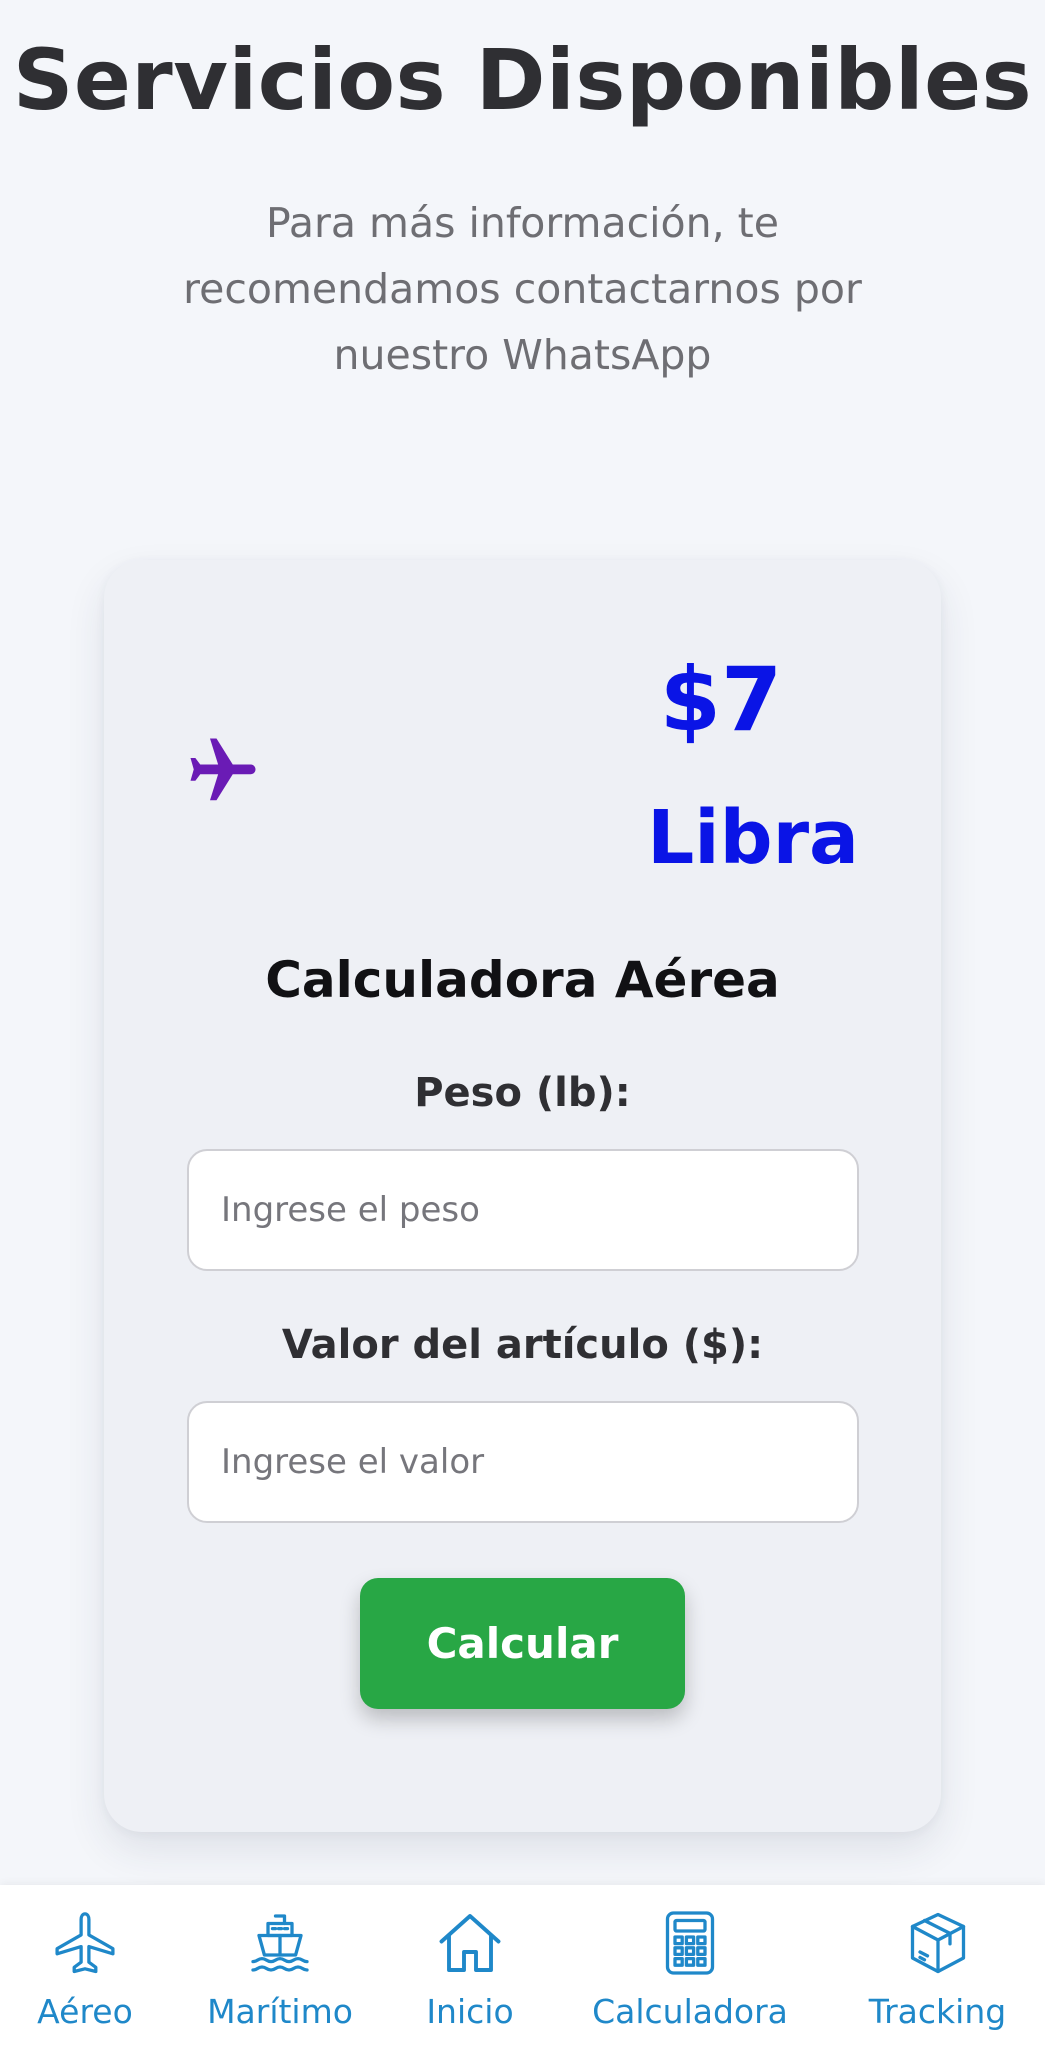 Image resolution: width=1045 pixels, height=2048 pixels. I want to click on nav-label: Aéreo, so click(85, 2011).